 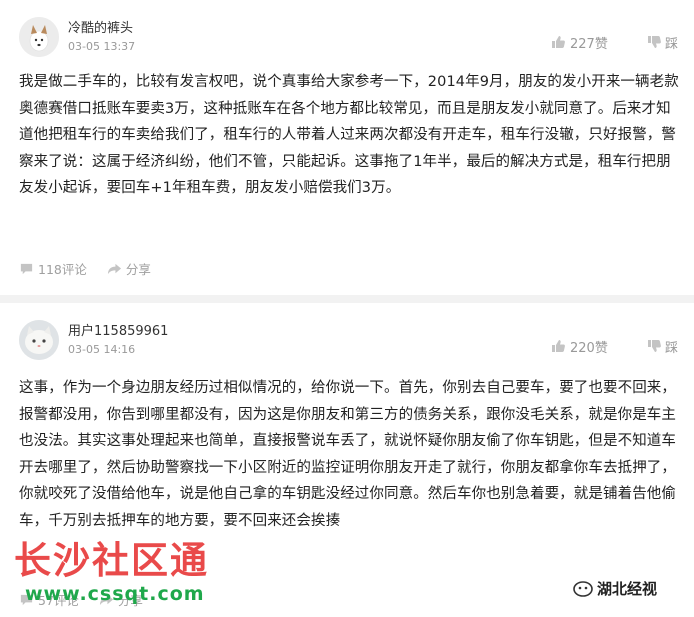 What do you see at coordinates (39, 340) in the screenshot?
I see `cat-avatar-icon` at bounding box center [39, 340].